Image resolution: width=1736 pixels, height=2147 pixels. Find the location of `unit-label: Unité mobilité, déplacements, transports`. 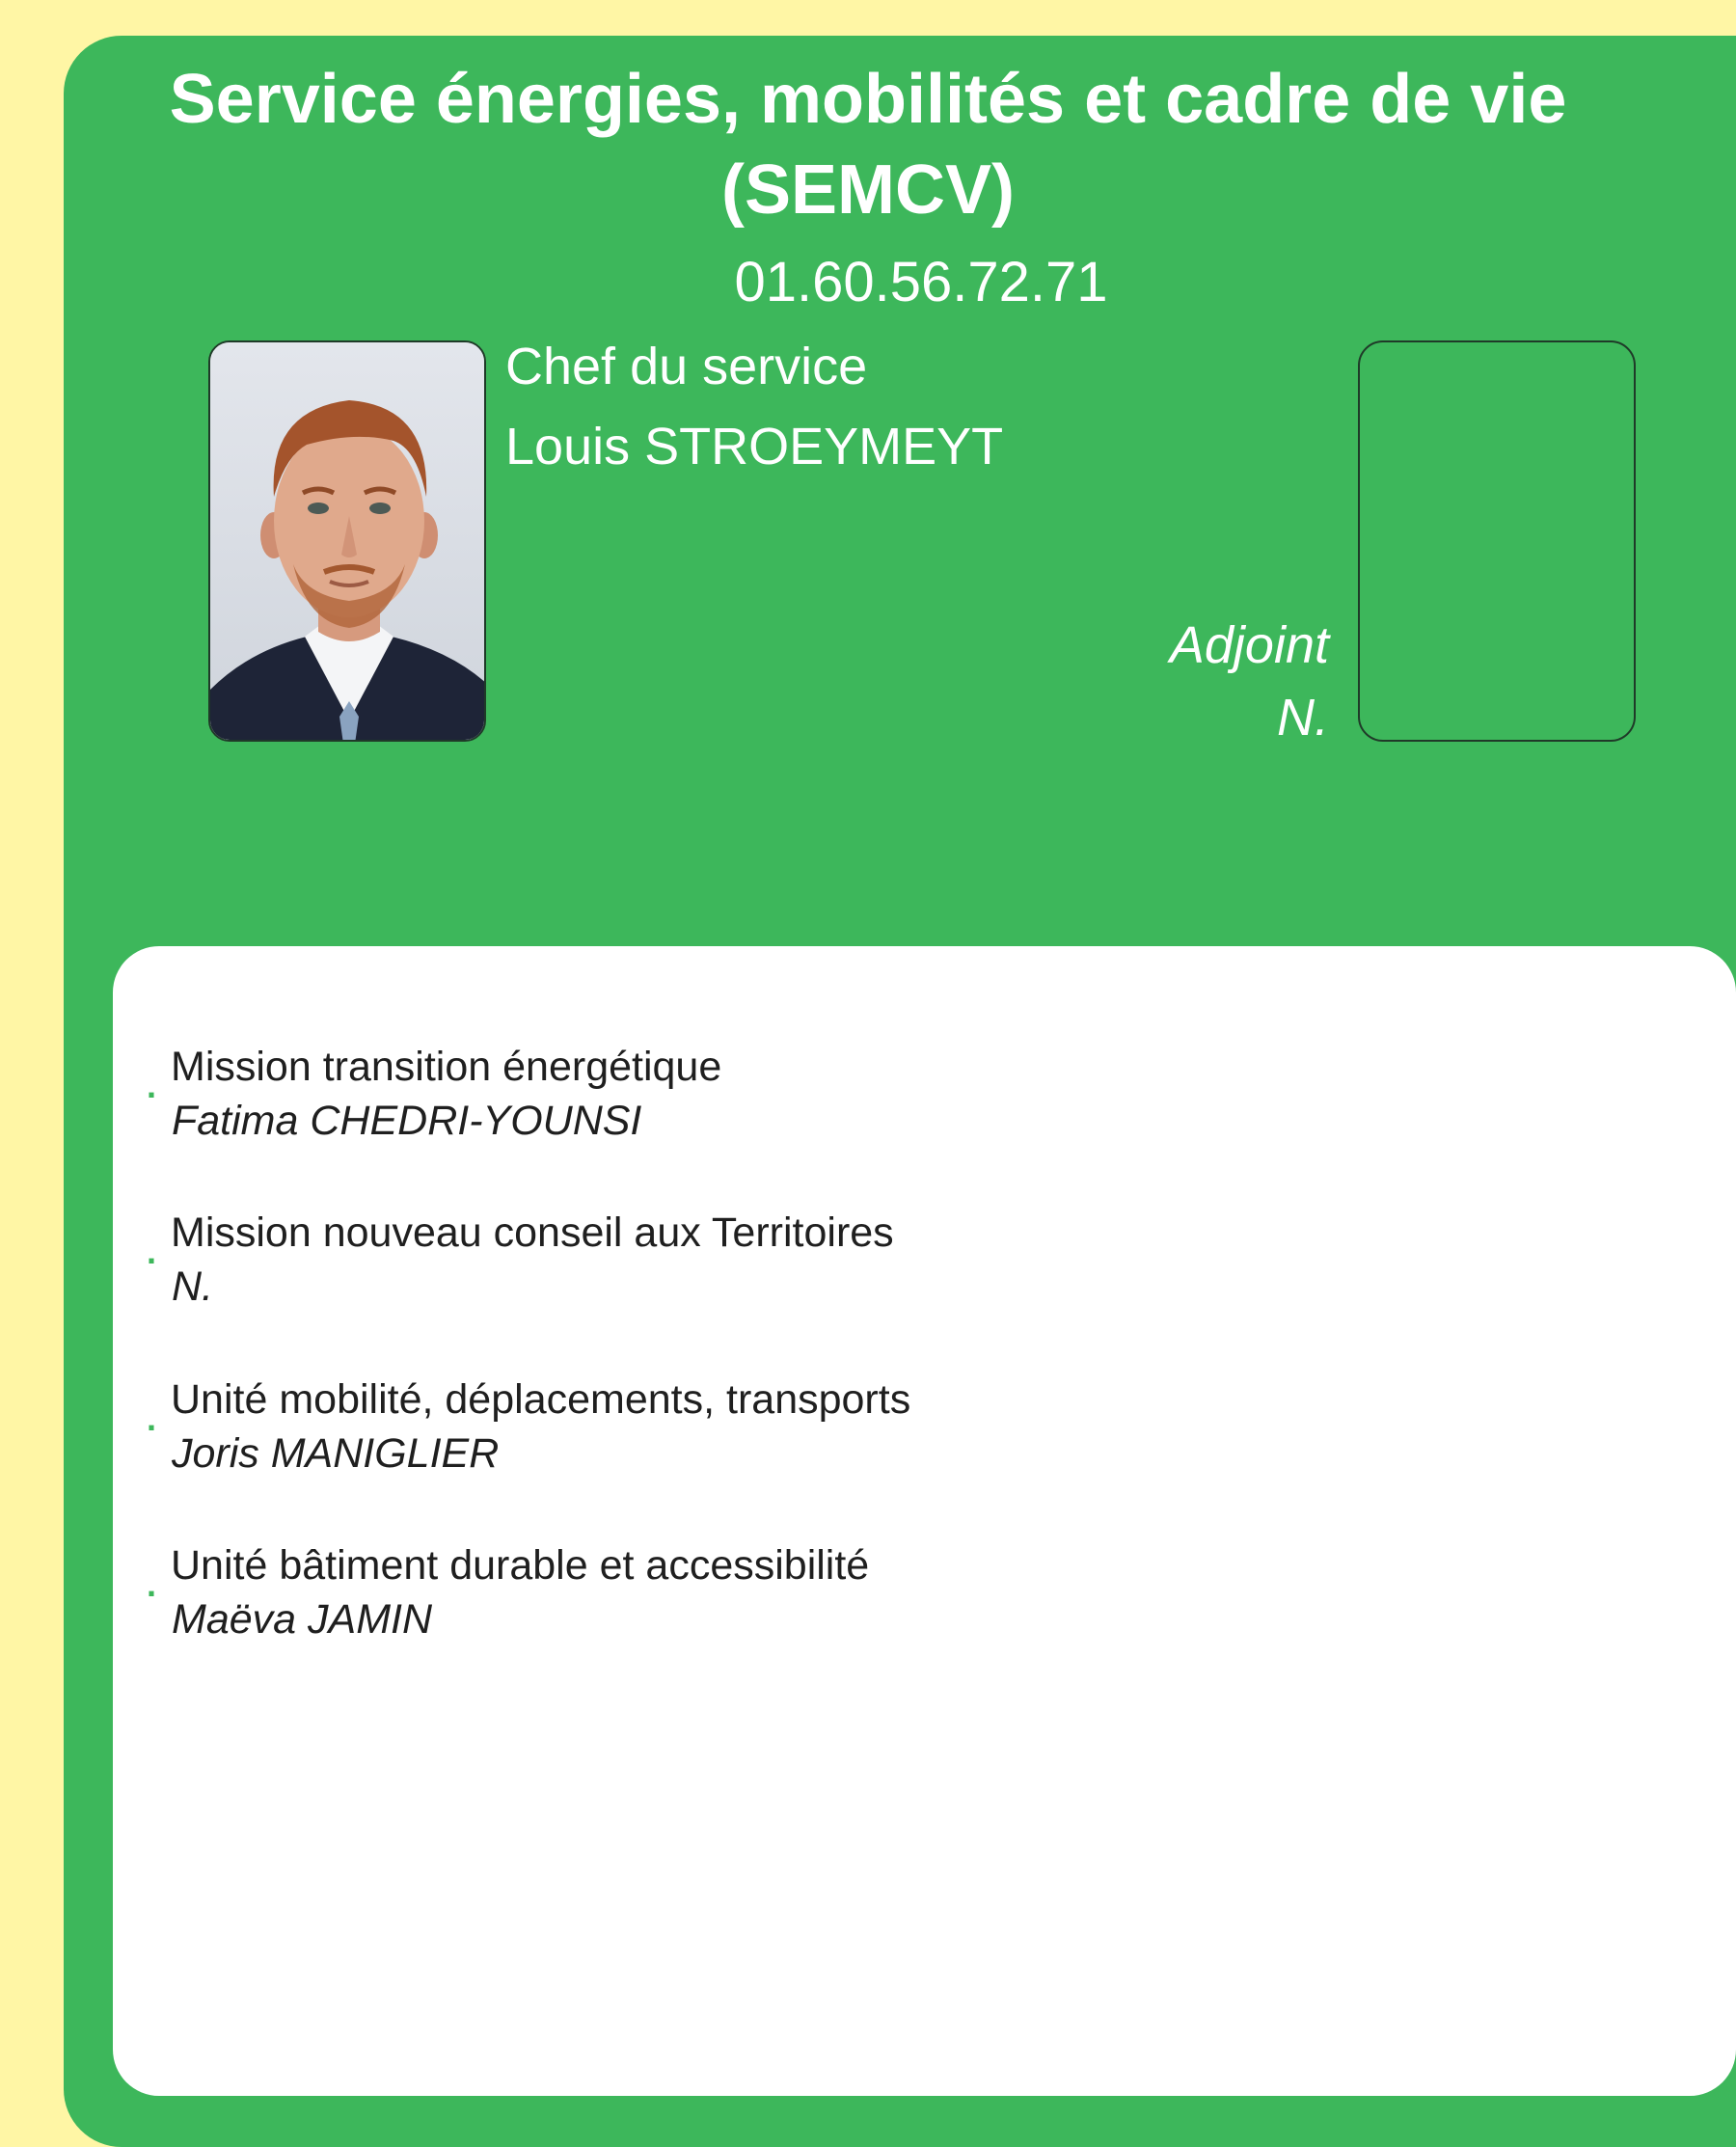

unit-label: Unité mobilité, déplacements, transports is located at coordinates (541, 1399).